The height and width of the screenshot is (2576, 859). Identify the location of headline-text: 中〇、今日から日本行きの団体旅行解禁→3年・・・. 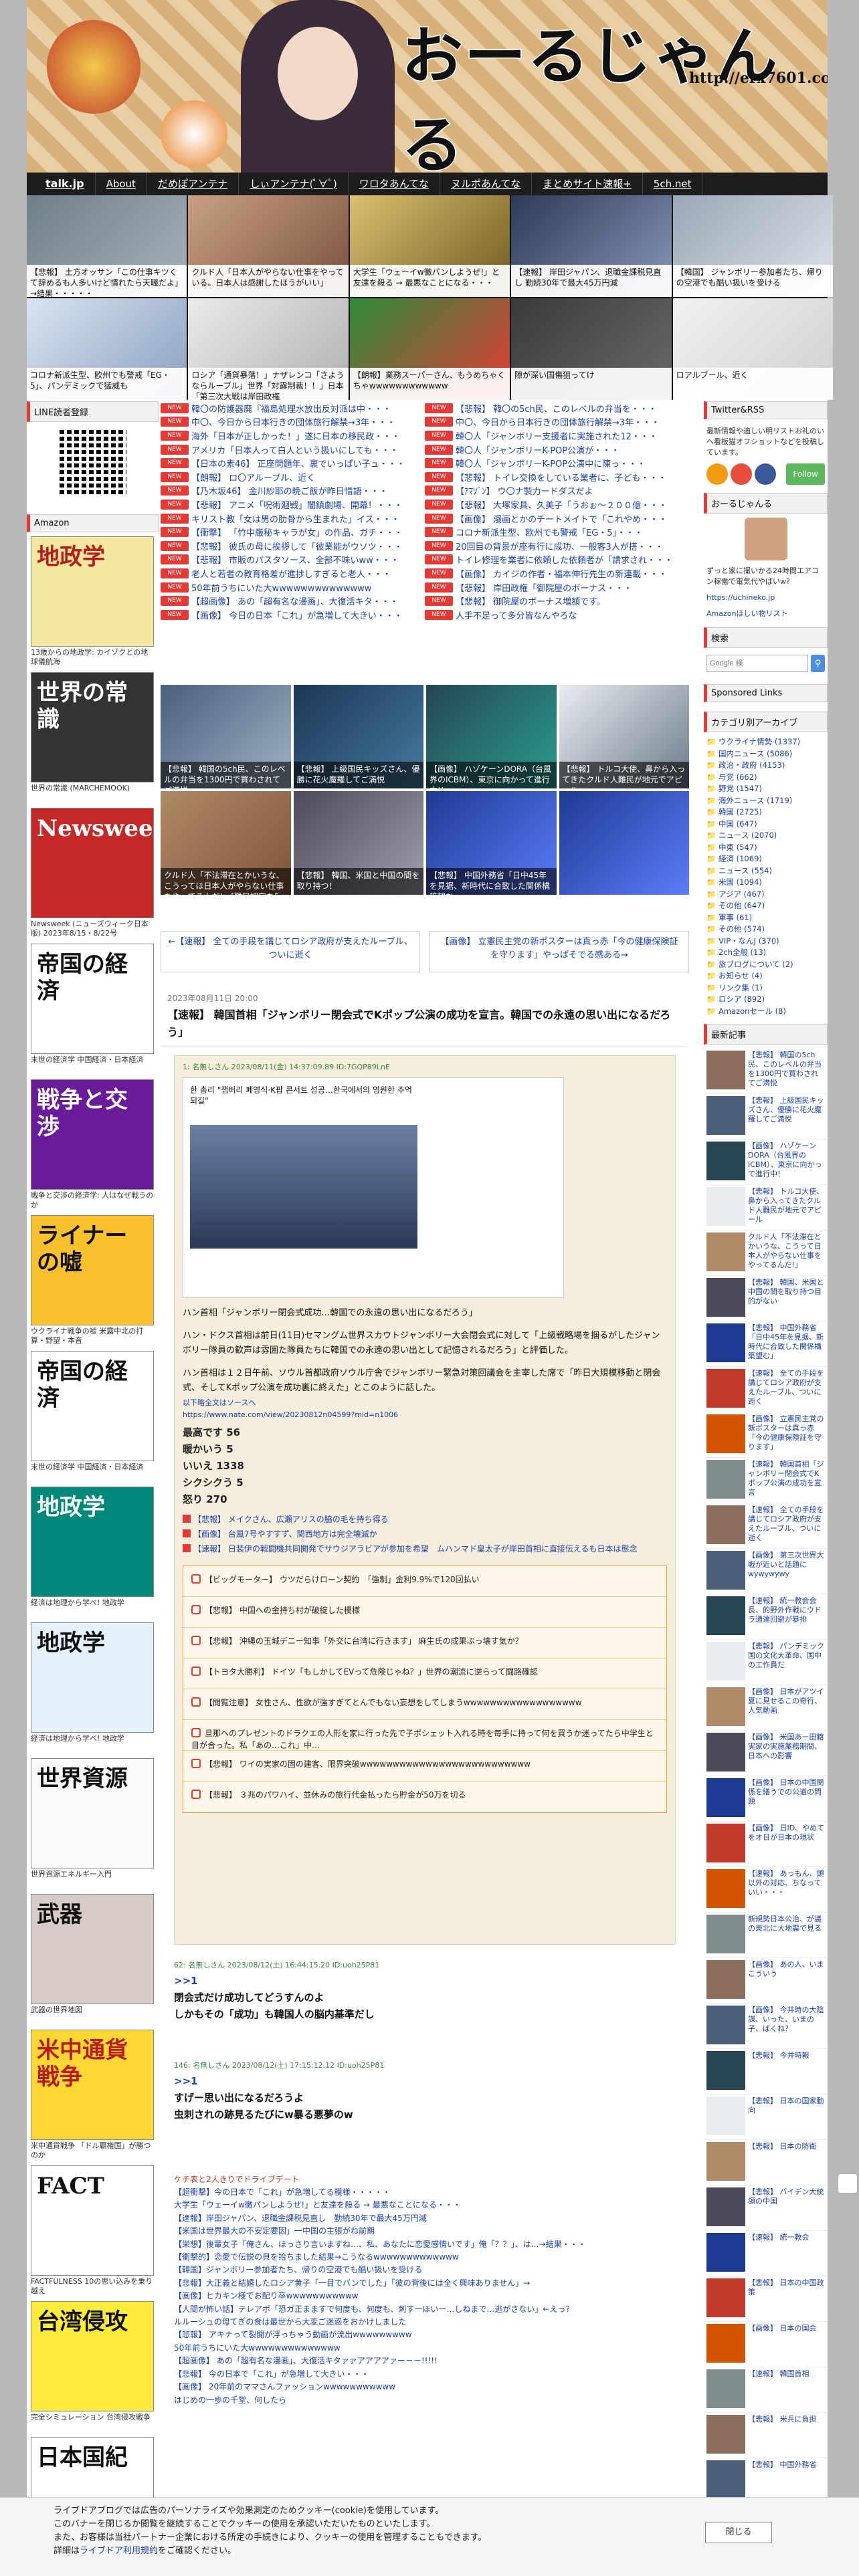
(293, 422).